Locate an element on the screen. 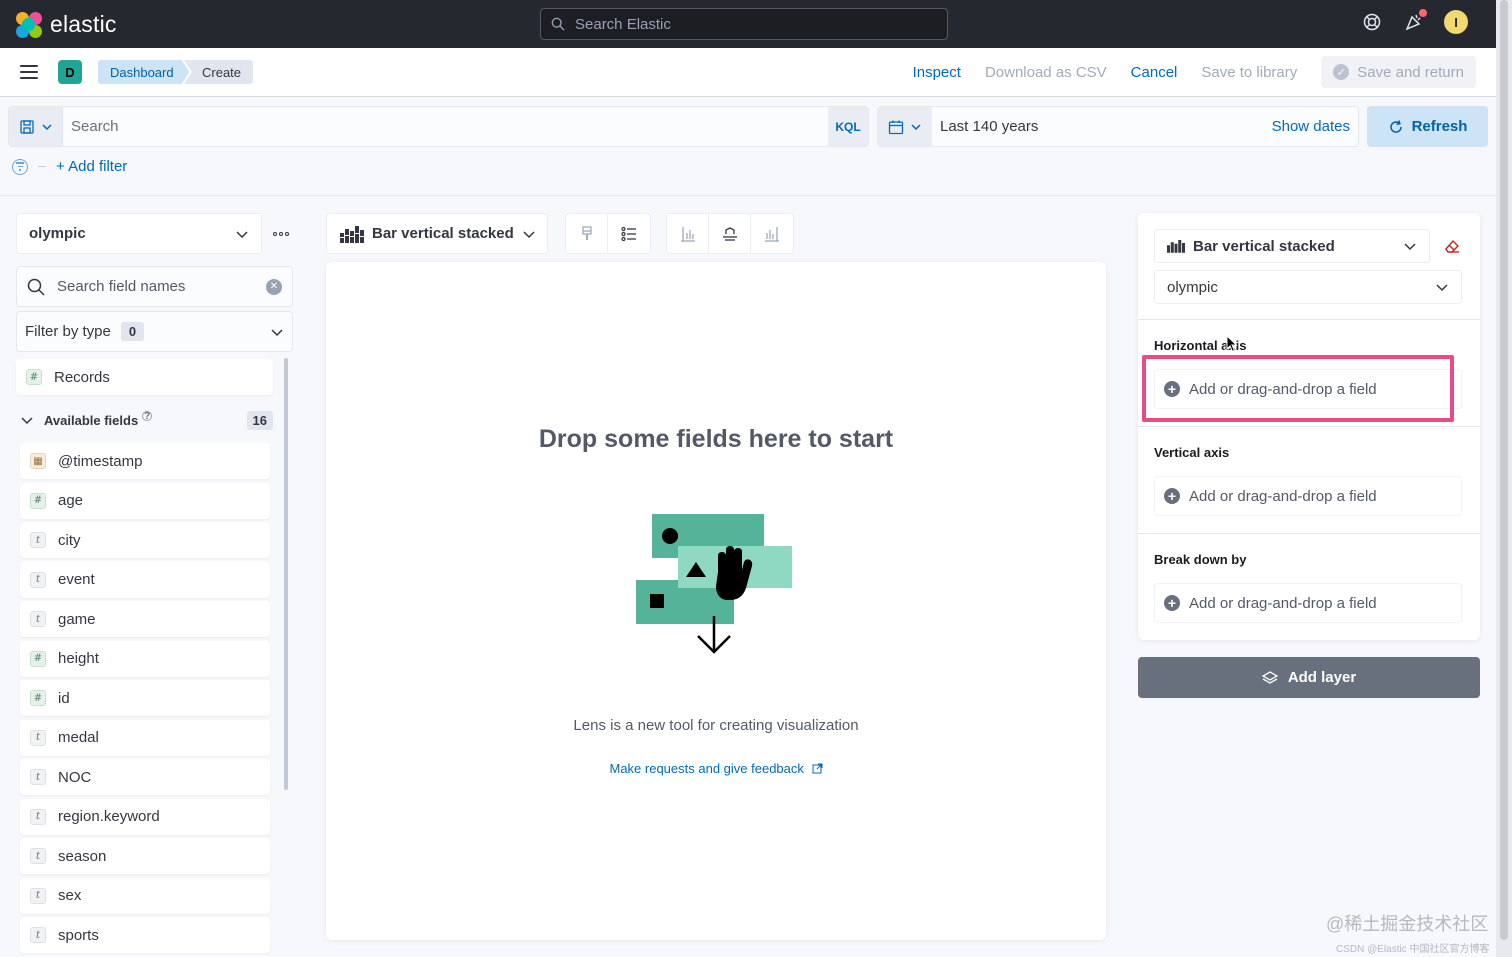 This screenshot has width=1512, height=957. legend-options-button is located at coordinates (629, 233).